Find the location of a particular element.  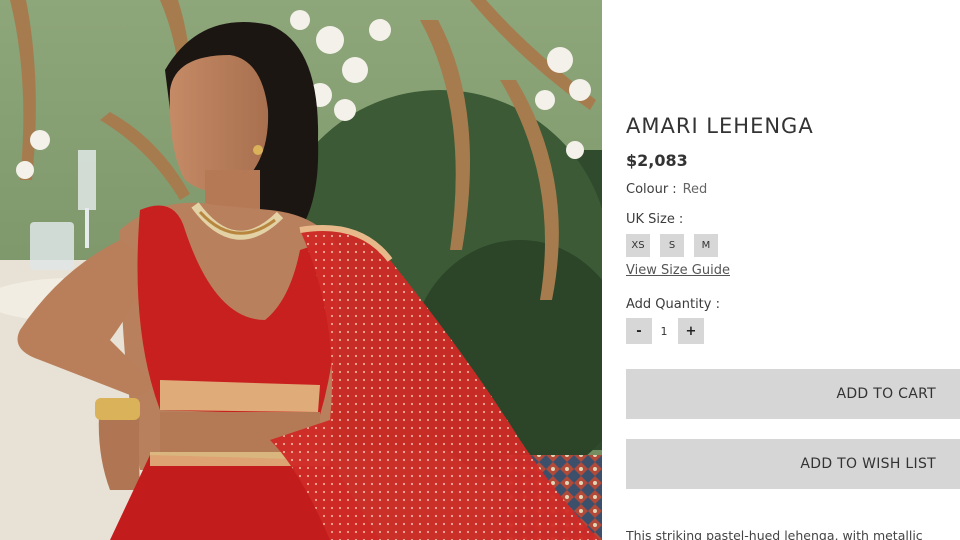

size-option-m: M is located at coordinates (706, 245).